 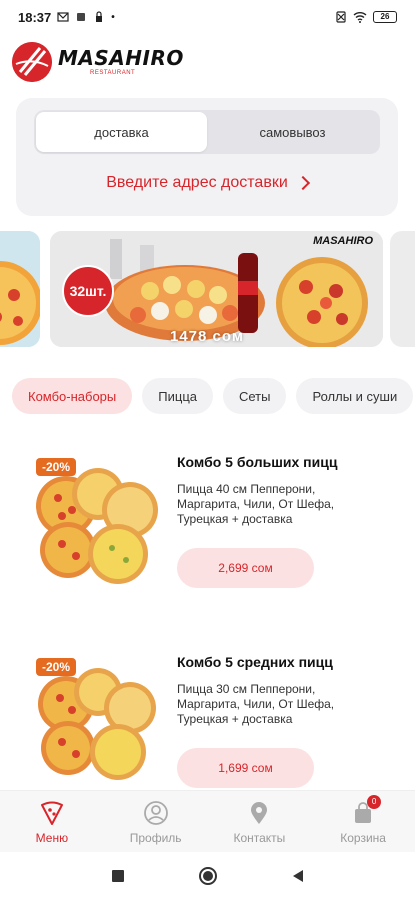 I want to click on nav-menu-label: Меню, so click(x=52, y=837).